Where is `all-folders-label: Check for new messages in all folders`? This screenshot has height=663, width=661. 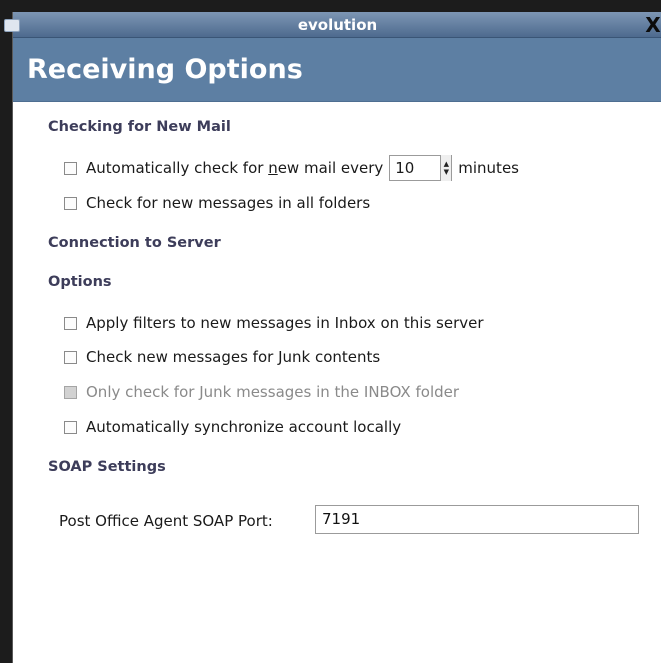
all-folders-label: Check for new messages in all folders is located at coordinates (228, 203).